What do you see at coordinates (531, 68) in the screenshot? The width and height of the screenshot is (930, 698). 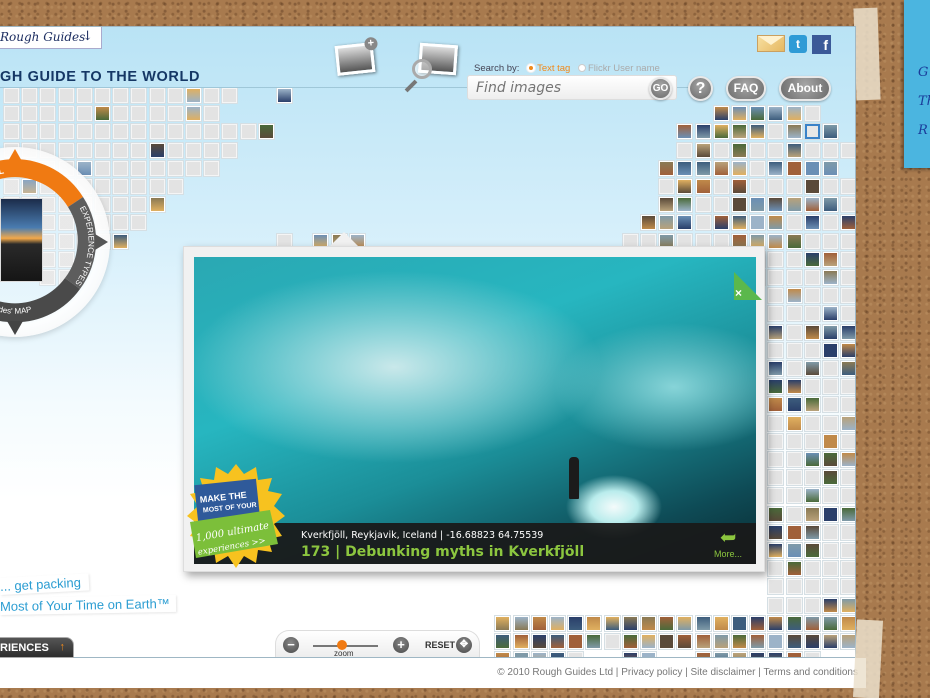 I see `radio-text-tag` at bounding box center [531, 68].